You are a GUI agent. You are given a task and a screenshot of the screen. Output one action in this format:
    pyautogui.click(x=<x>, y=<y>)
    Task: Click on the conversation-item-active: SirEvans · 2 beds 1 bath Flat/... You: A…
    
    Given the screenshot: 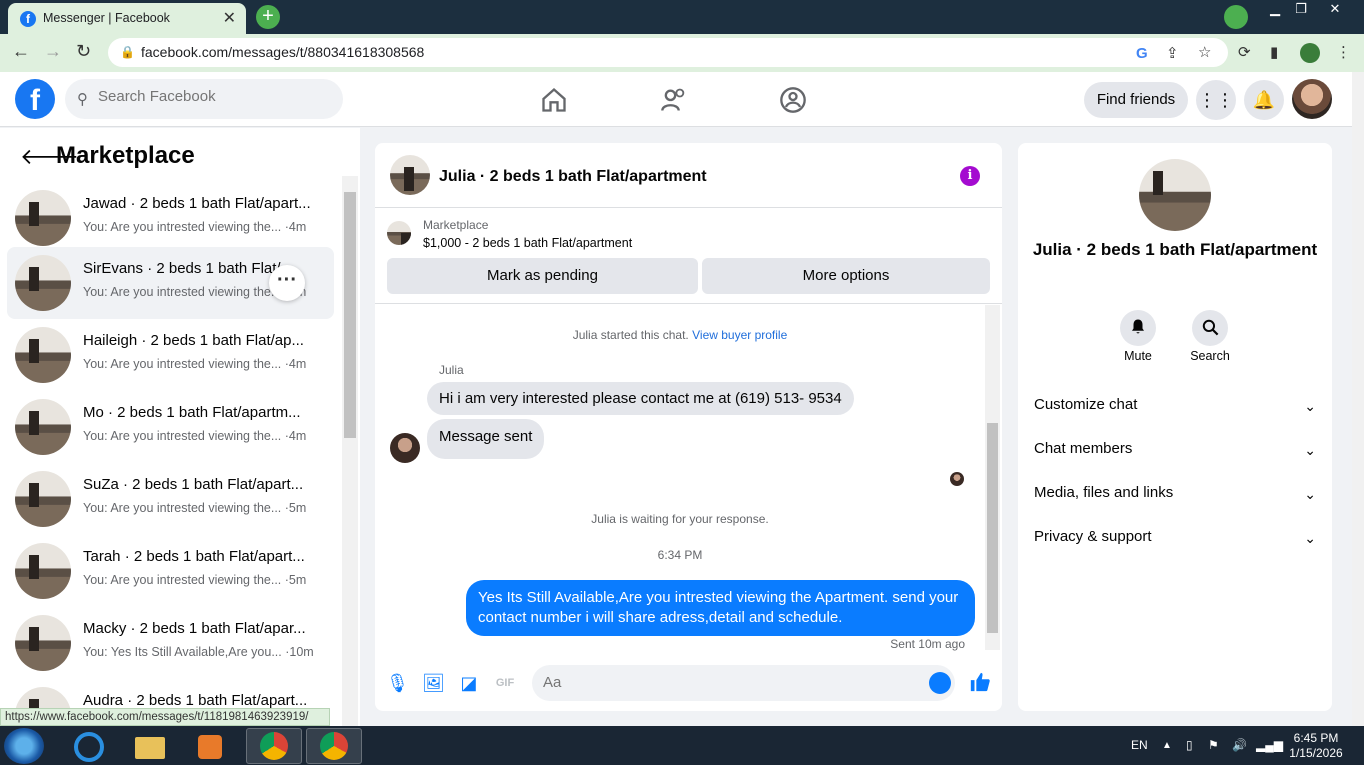 What is the action you would take?
    pyautogui.click(x=170, y=283)
    